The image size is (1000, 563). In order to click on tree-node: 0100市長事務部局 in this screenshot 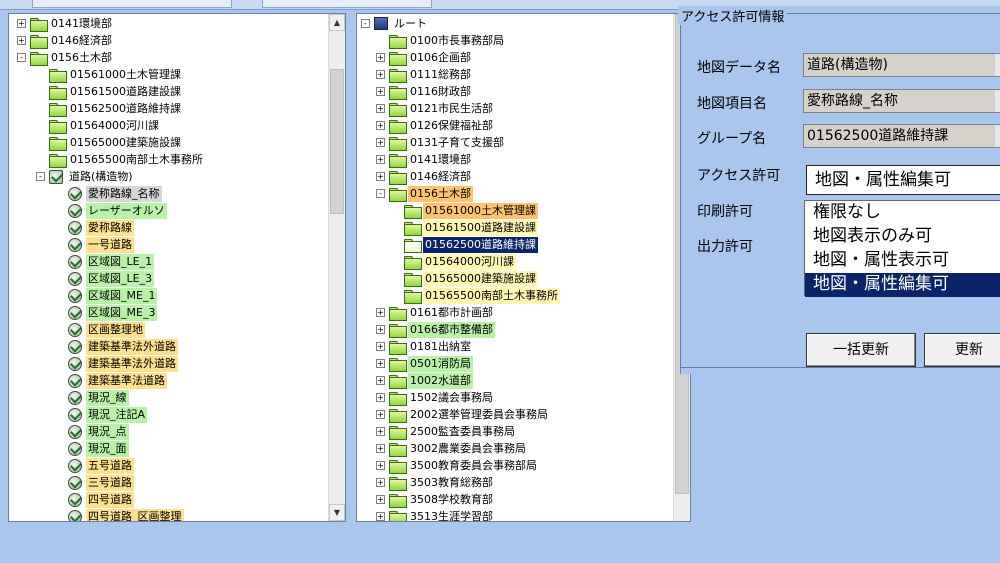, I will do `click(441, 40)`.